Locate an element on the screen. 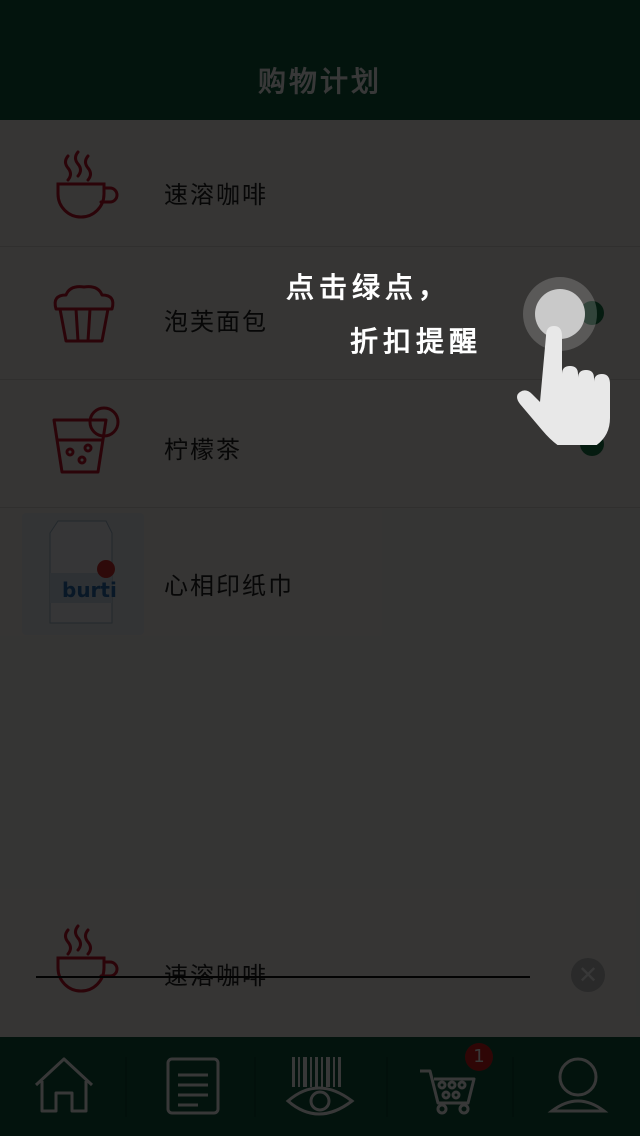 The width and height of the screenshot is (640, 1136). user-icon is located at coordinates (578, 1085).